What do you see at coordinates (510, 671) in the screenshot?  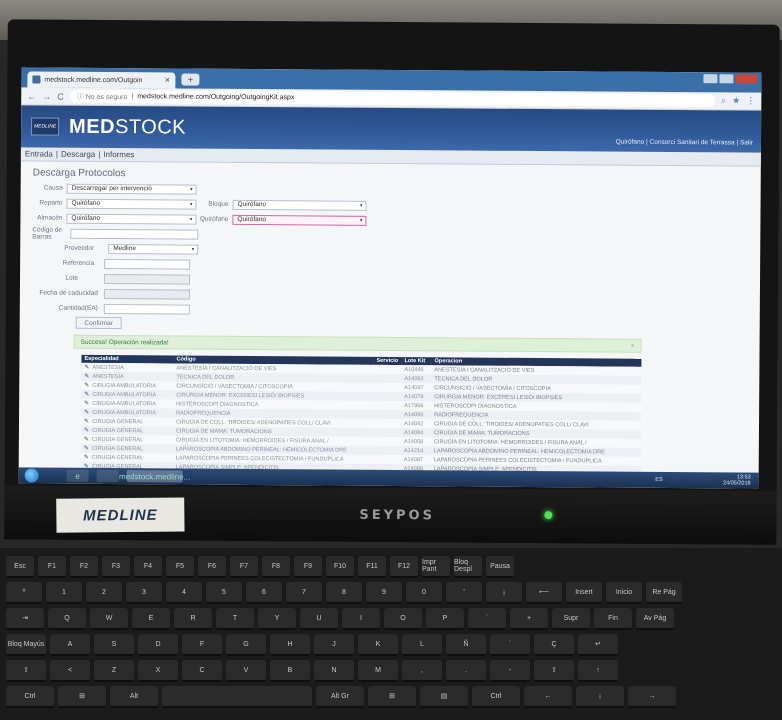 I see `keyboard-key: -` at bounding box center [510, 671].